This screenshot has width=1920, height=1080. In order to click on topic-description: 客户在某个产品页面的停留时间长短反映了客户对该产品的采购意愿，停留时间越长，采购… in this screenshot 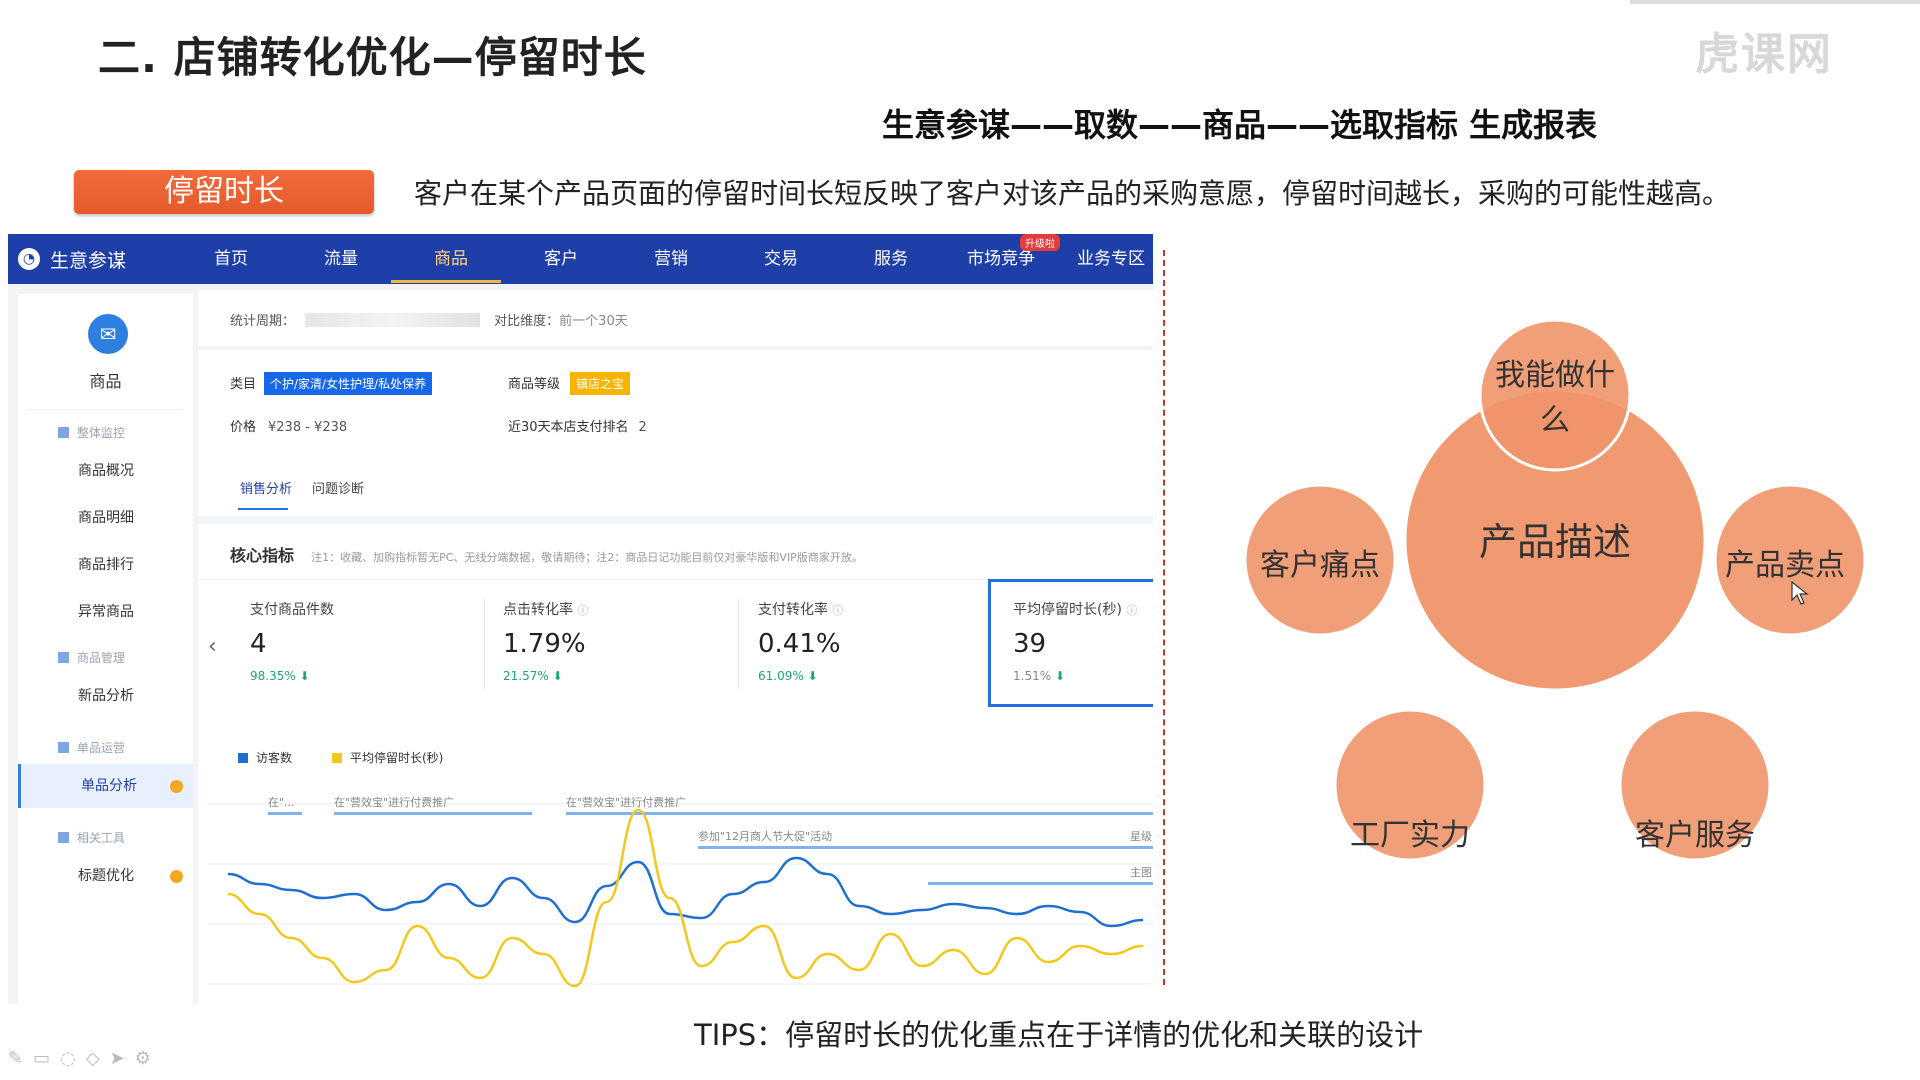, I will do `click(1072, 193)`.